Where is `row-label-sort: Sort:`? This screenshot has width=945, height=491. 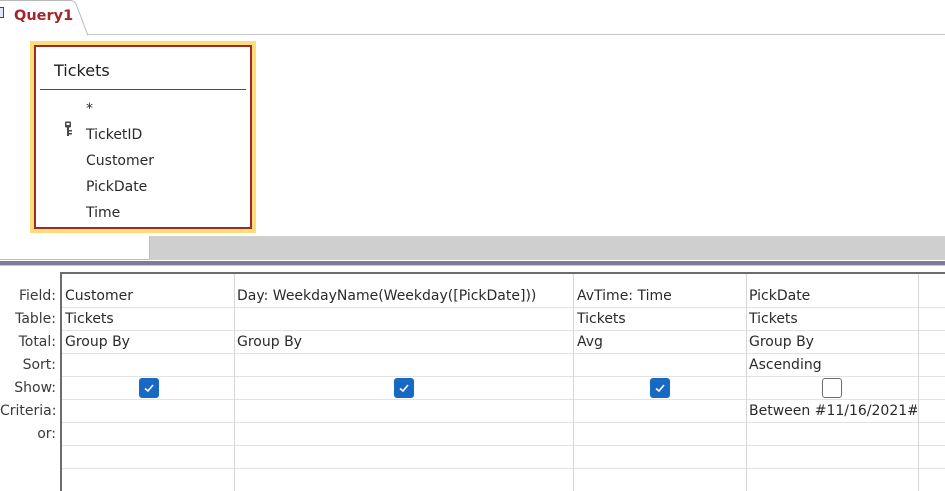 row-label-sort: Sort: is located at coordinates (39, 365).